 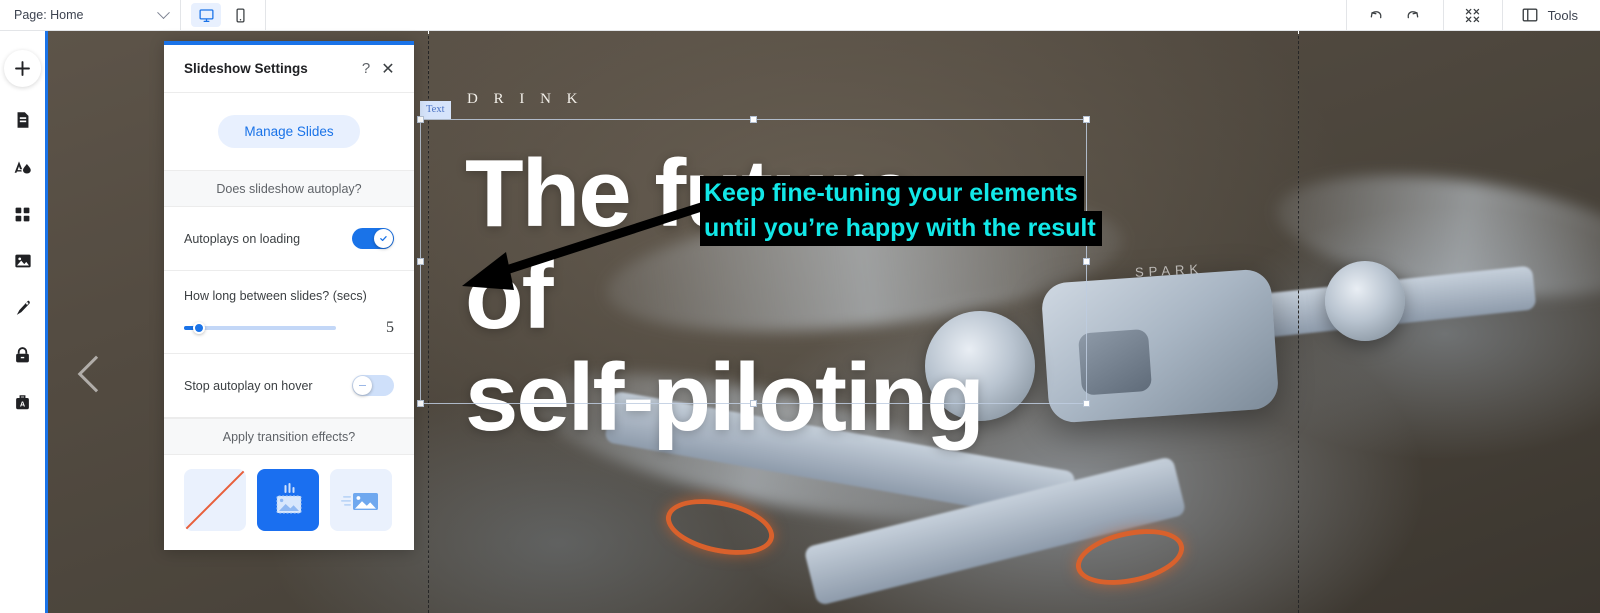 I want to click on lock-padlock-icon, so click(x=22, y=354).